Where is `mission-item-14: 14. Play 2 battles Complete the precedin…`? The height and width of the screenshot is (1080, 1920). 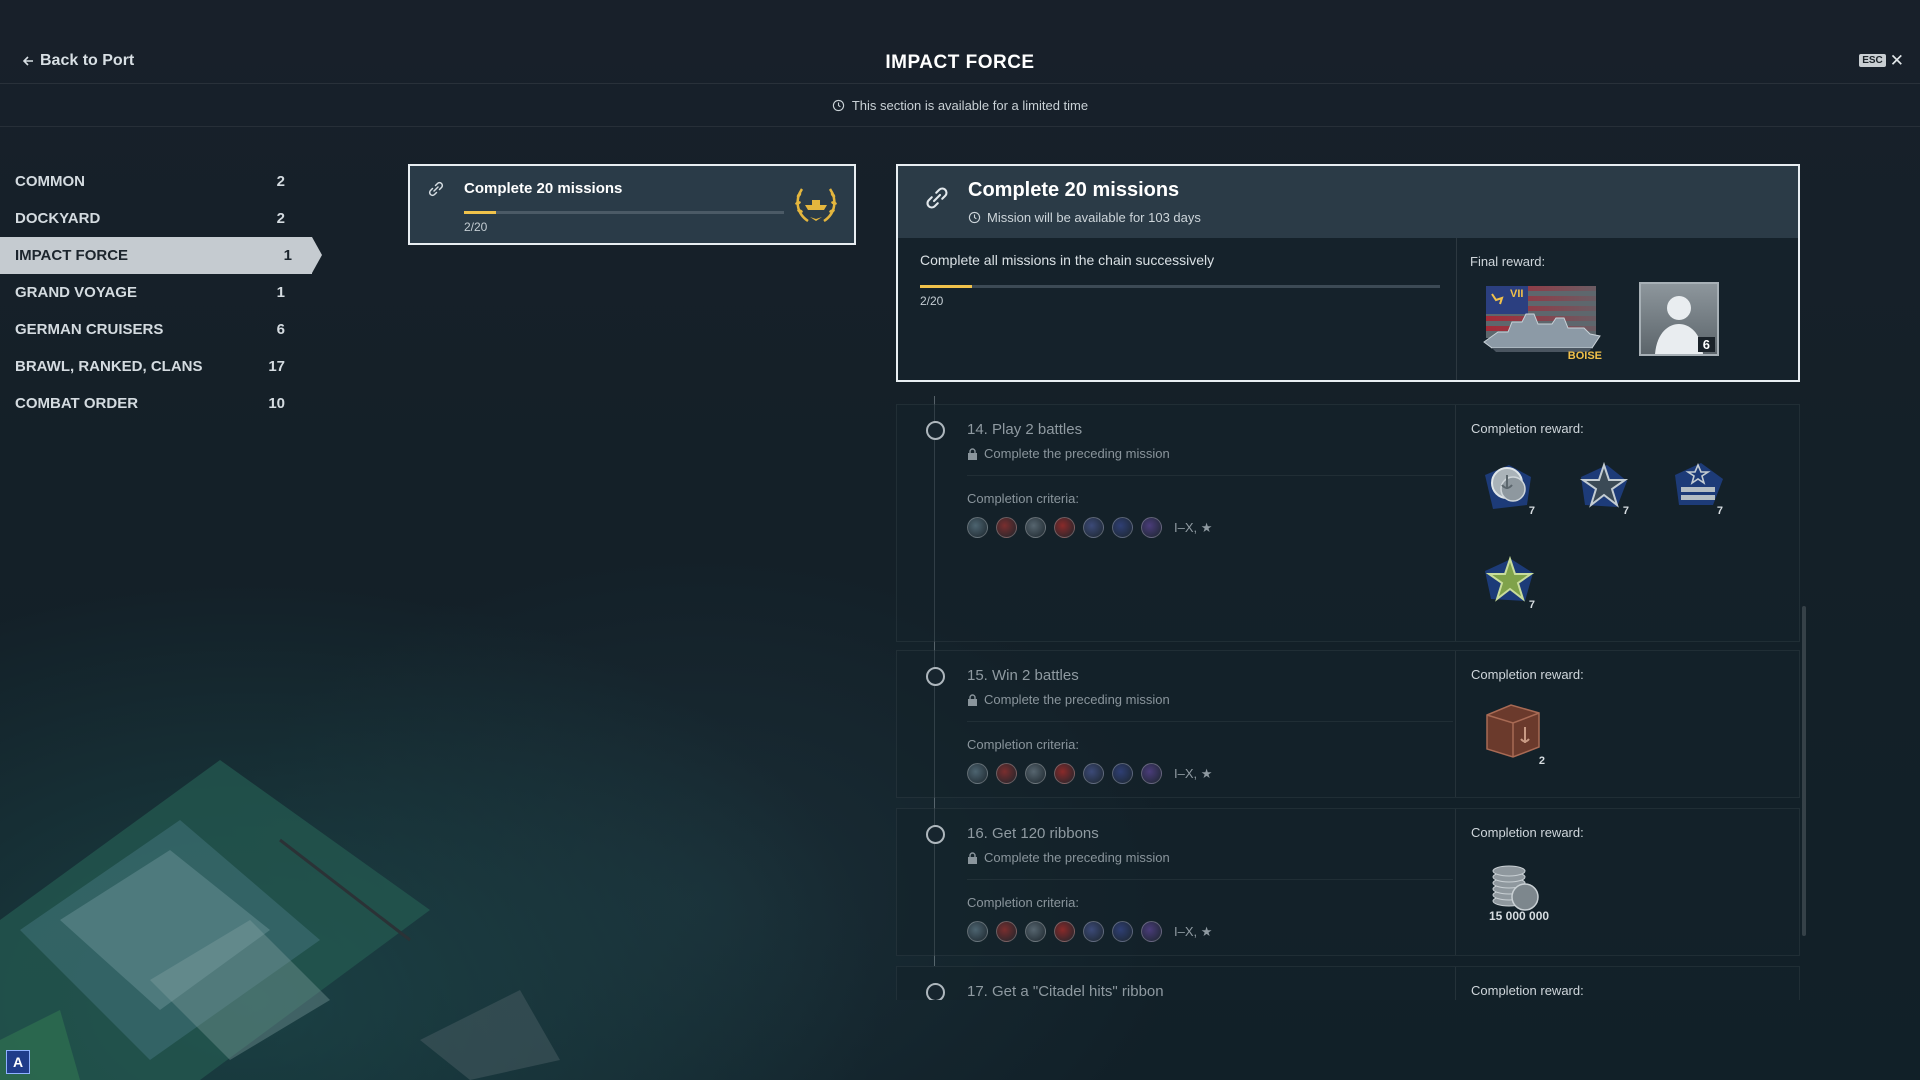
mission-item-14: 14. Play 2 battles Complete the precedin… is located at coordinates (1348, 523).